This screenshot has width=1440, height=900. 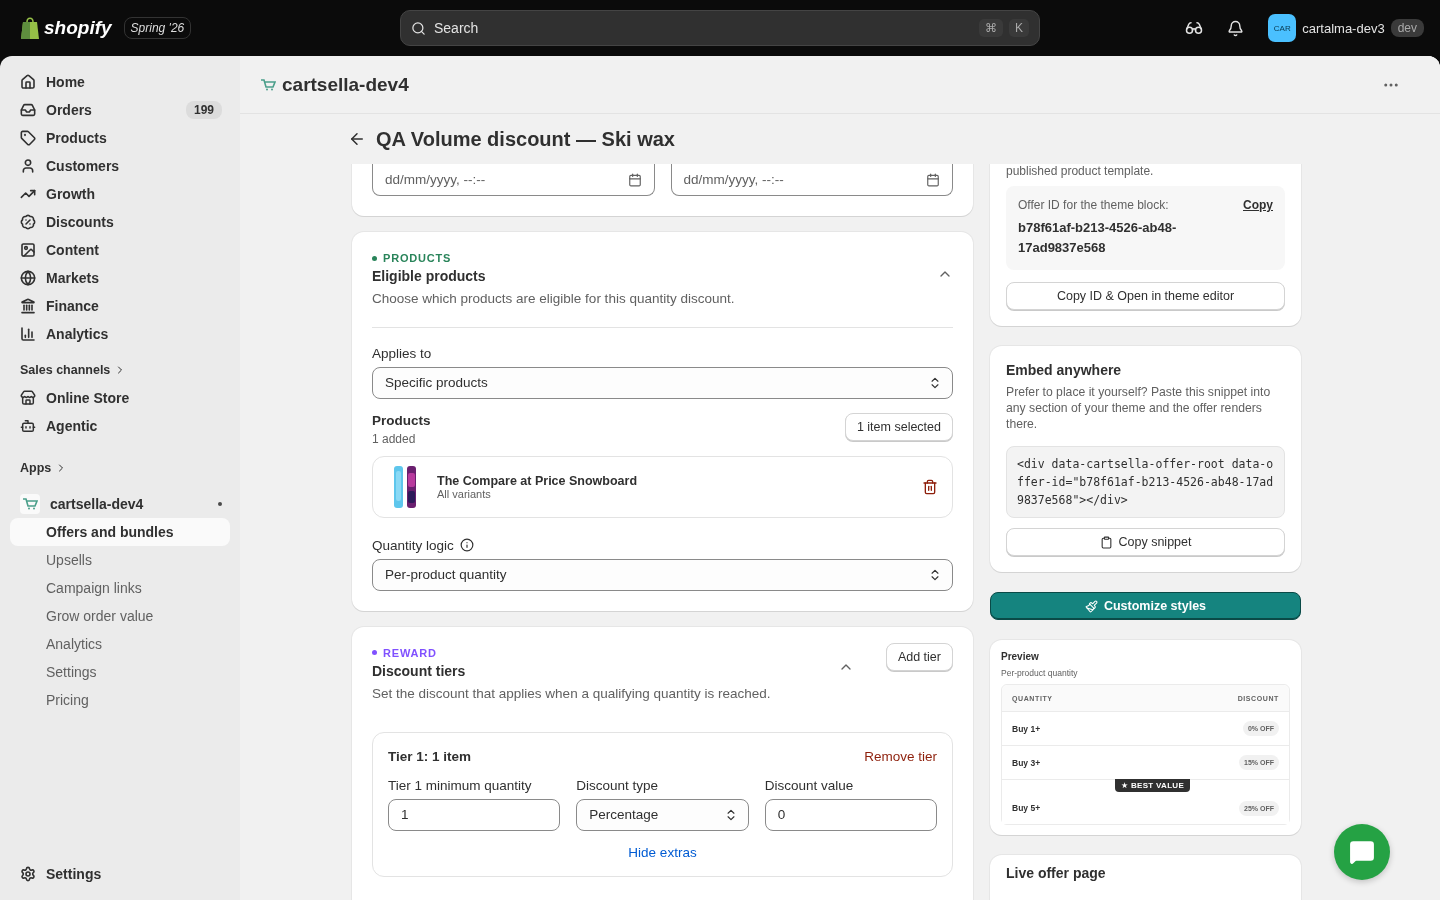 I want to click on pin-dot, so click(x=220, y=504).